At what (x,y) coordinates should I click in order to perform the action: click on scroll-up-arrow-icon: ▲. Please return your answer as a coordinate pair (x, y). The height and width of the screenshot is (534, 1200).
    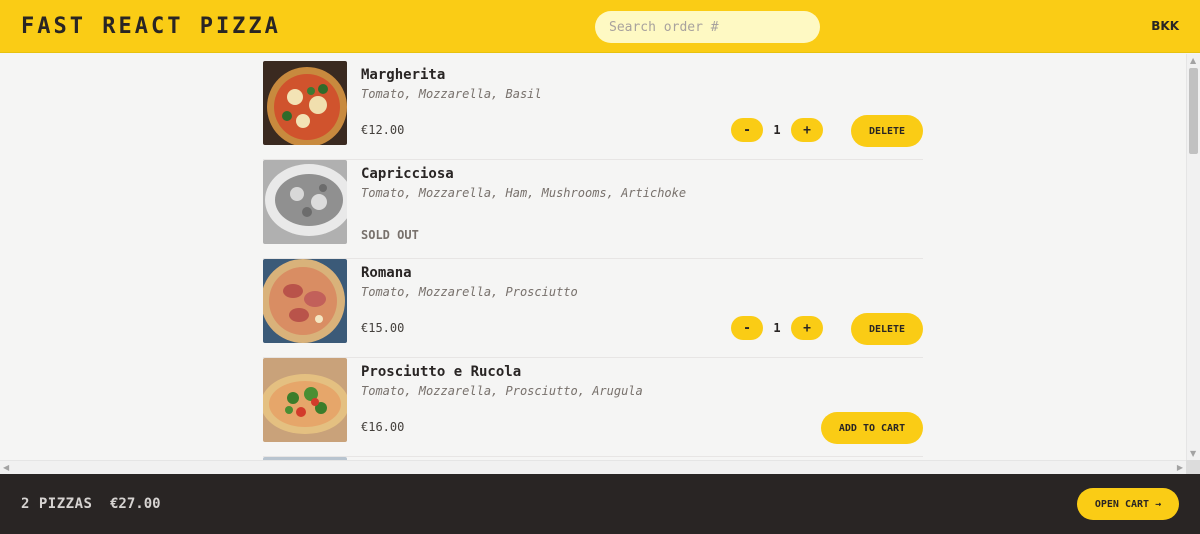
    Looking at the image, I should click on (1193, 60).